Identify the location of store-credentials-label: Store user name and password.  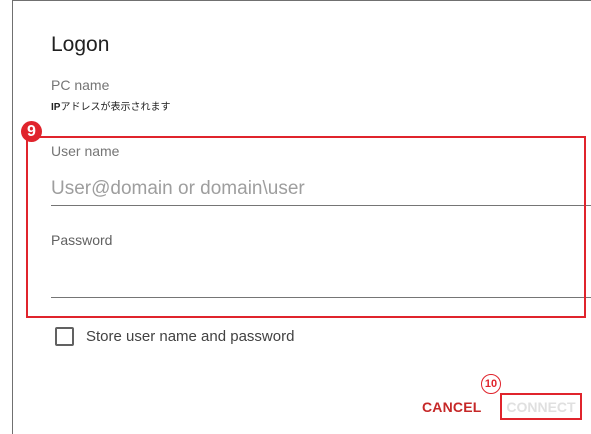
(190, 336).